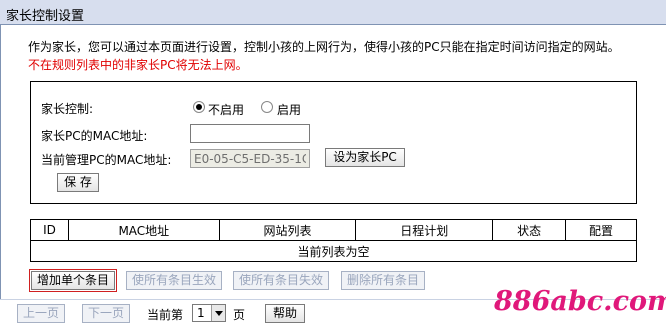  I want to click on current-mac-input, so click(250, 158).